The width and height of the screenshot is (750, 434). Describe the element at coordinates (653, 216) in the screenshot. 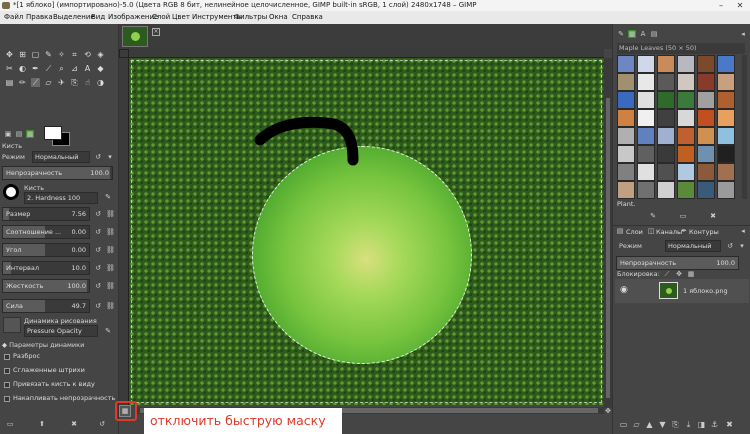

I see `edit-pattern-icon: ✎` at that location.